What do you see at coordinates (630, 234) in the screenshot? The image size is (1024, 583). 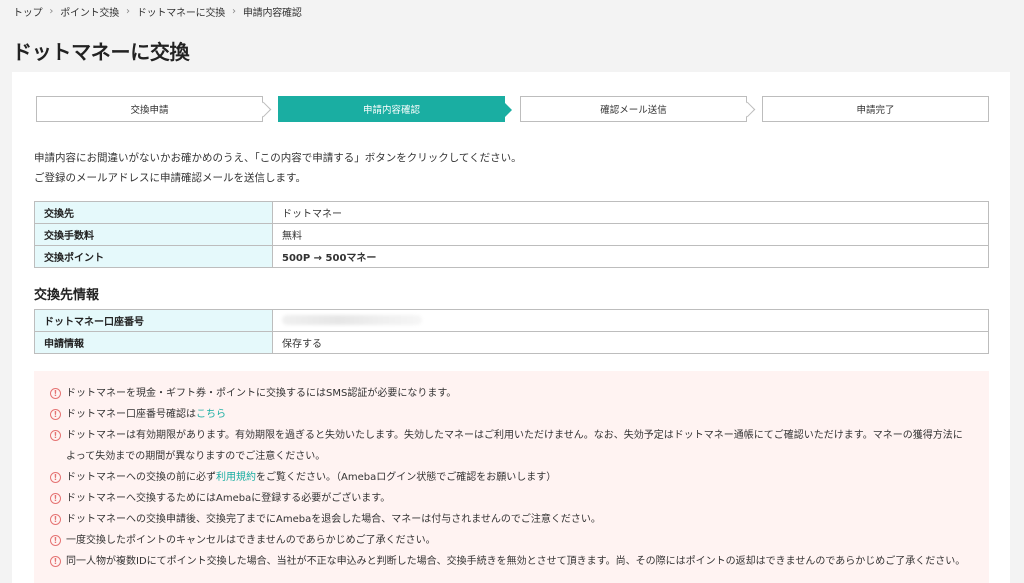 I see `row-value: 無料` at bounding box center [630, 234].